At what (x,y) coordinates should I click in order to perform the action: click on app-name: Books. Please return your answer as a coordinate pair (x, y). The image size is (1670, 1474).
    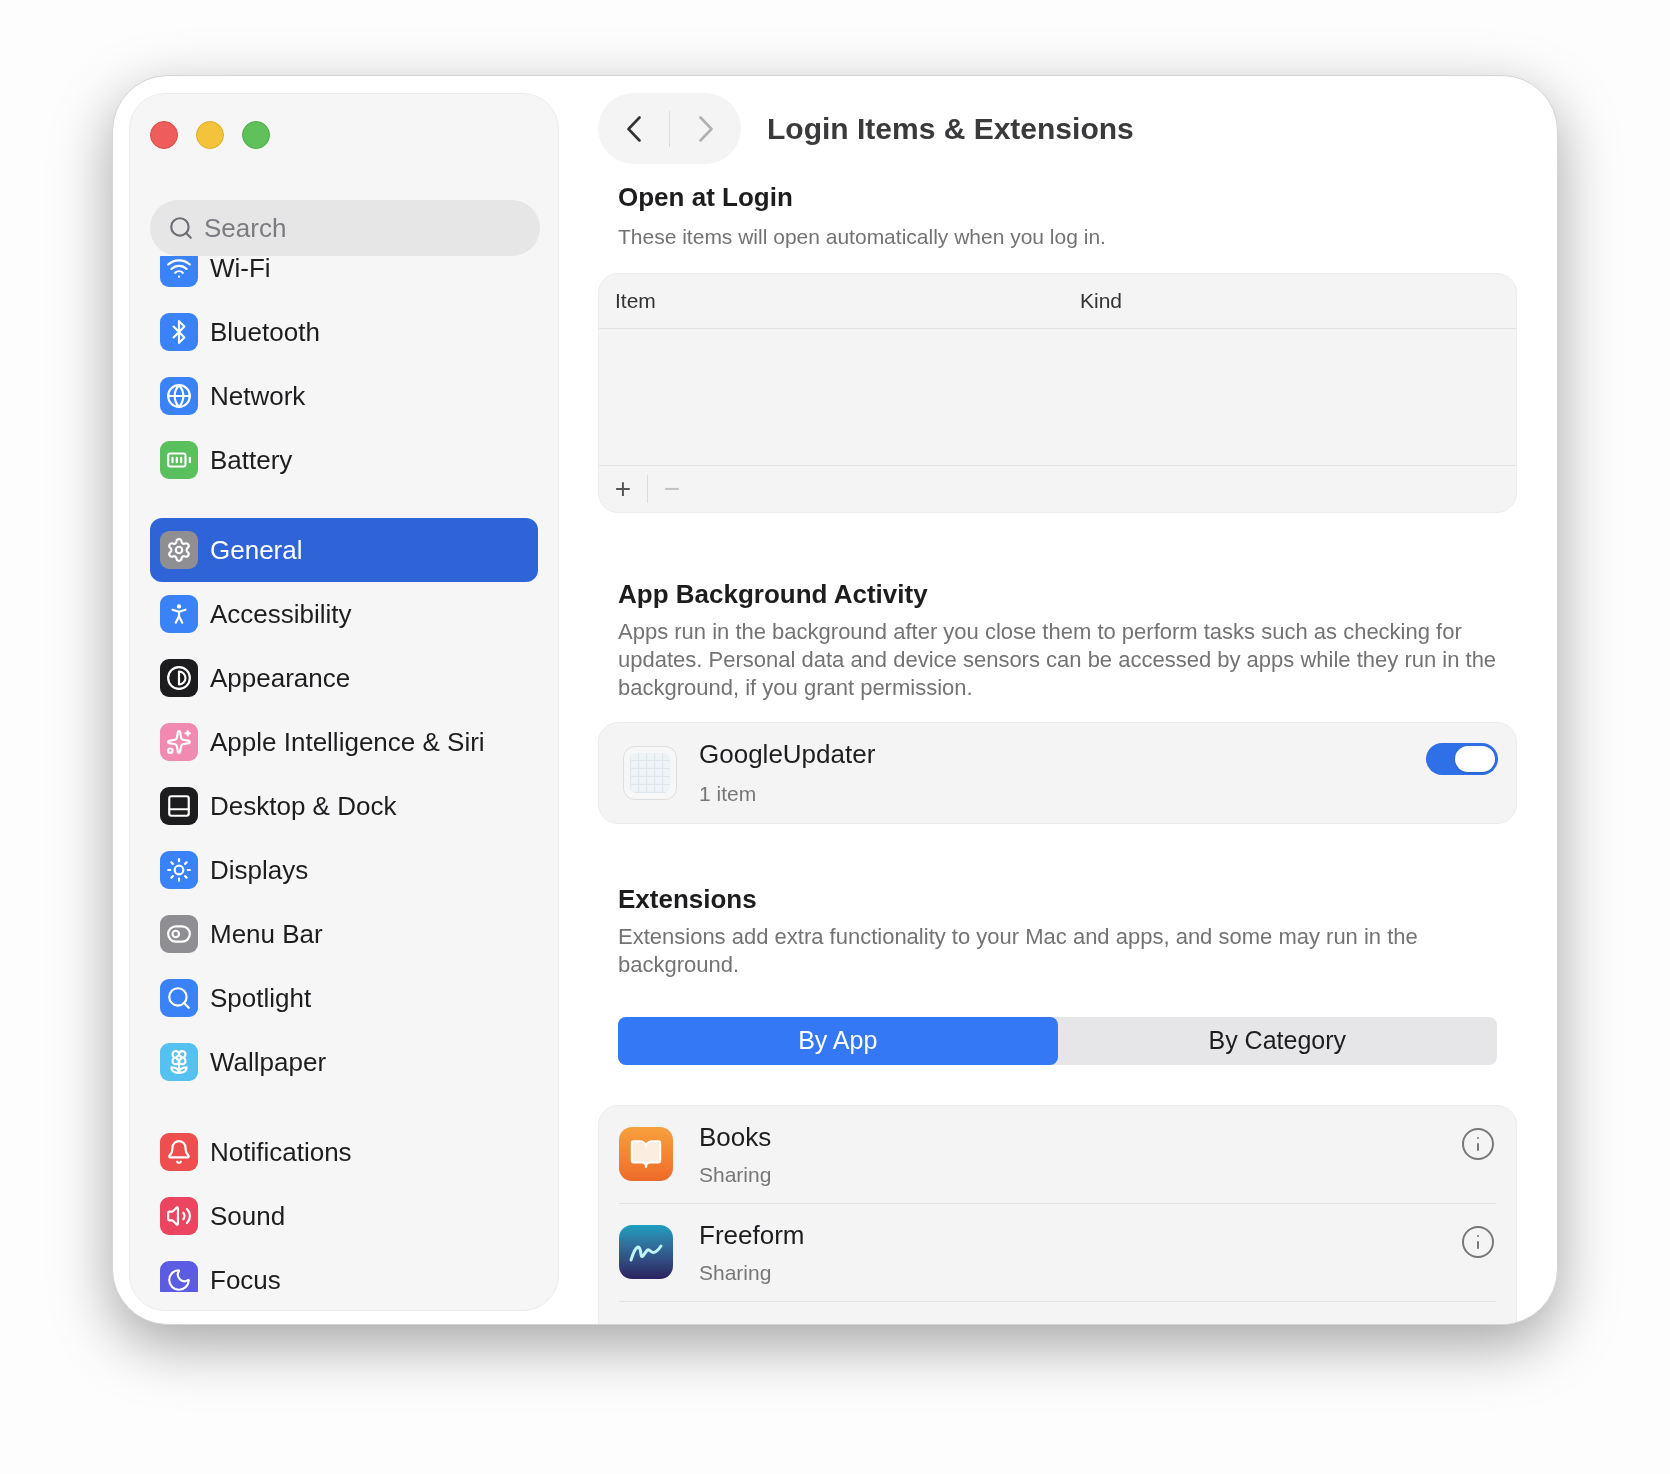
    Looking at the image, I should click on (736, 1137).